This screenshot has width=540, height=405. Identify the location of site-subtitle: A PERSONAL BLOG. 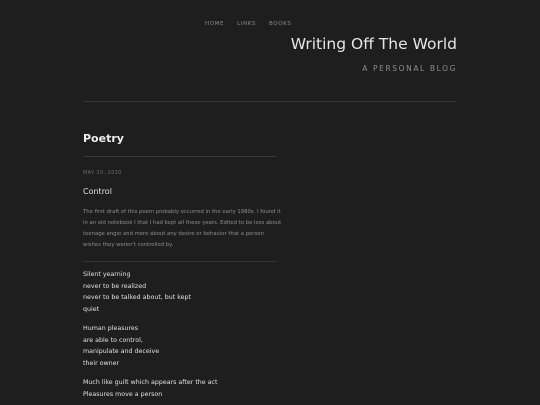
(409, 68).